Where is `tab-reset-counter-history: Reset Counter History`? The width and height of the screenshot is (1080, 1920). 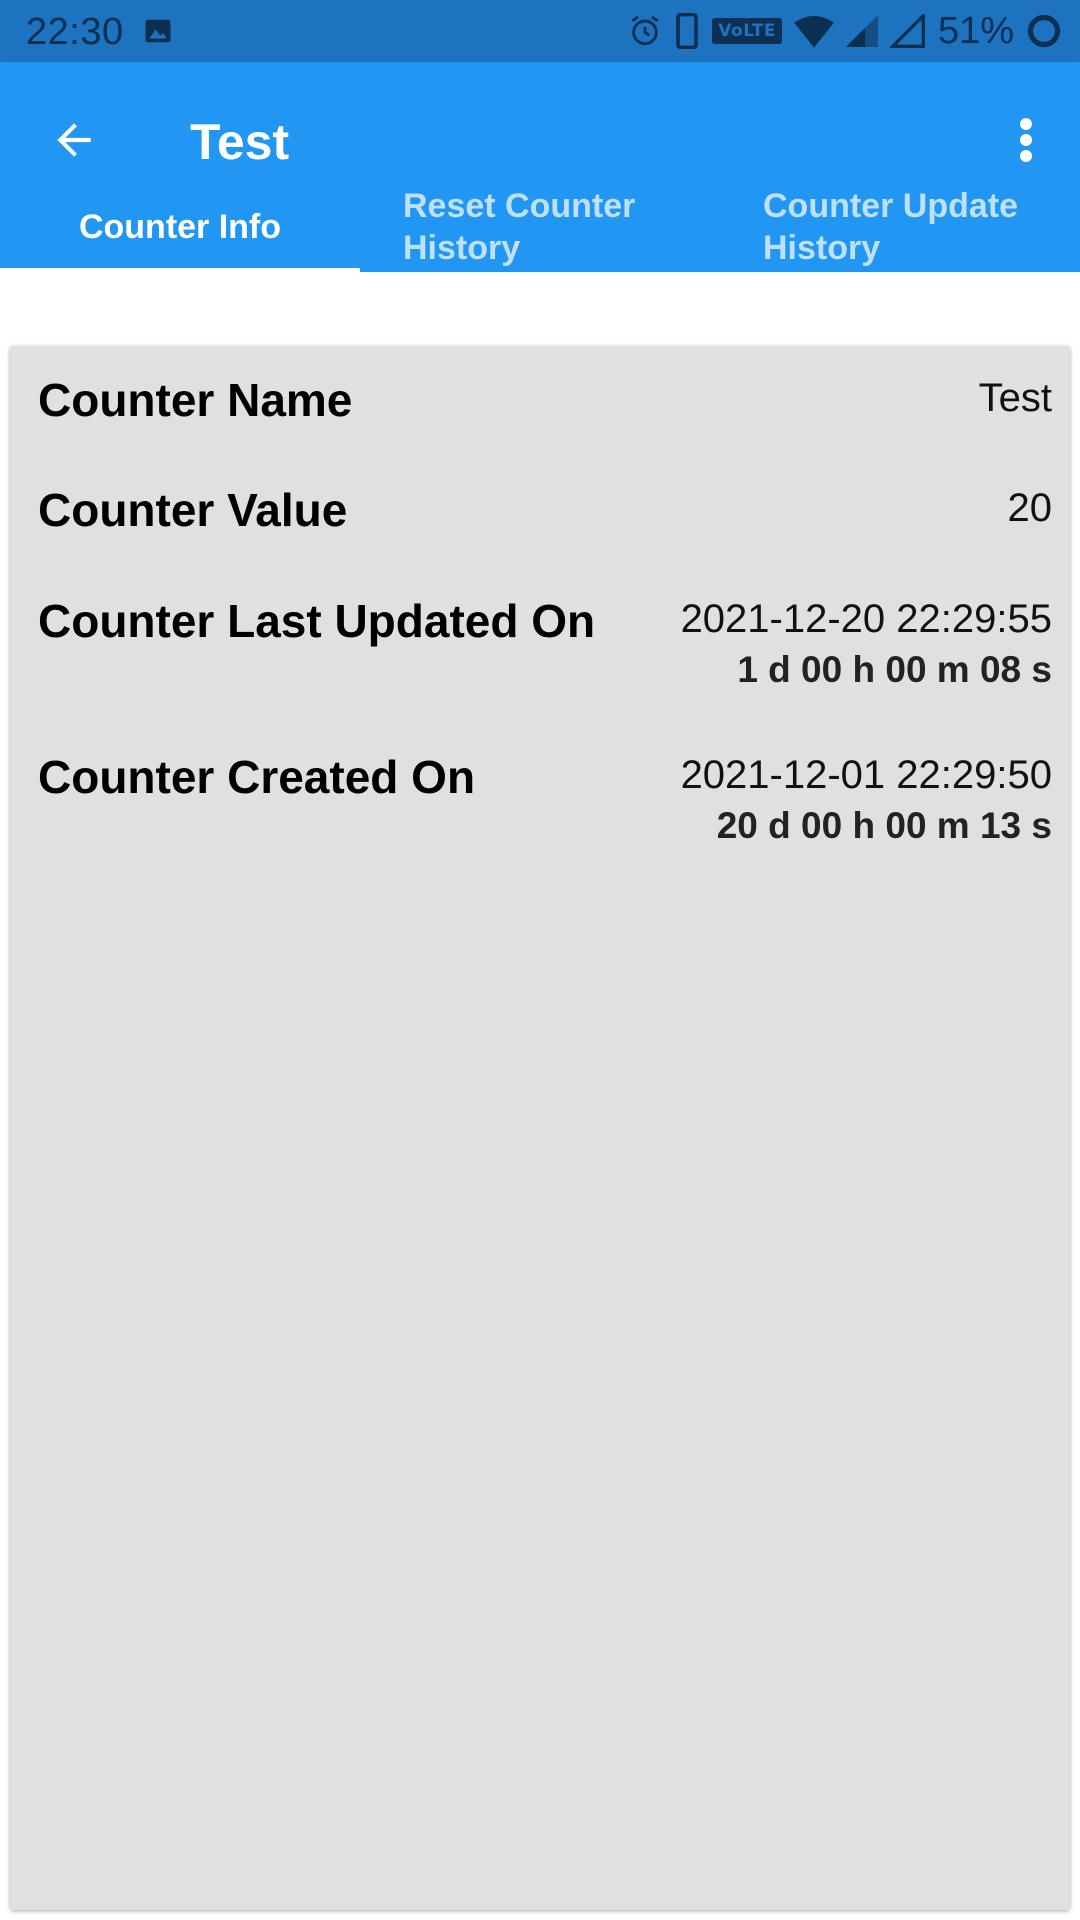 tab-reset-counter-history: Reset Counter History is located at coordinates (540, 227).